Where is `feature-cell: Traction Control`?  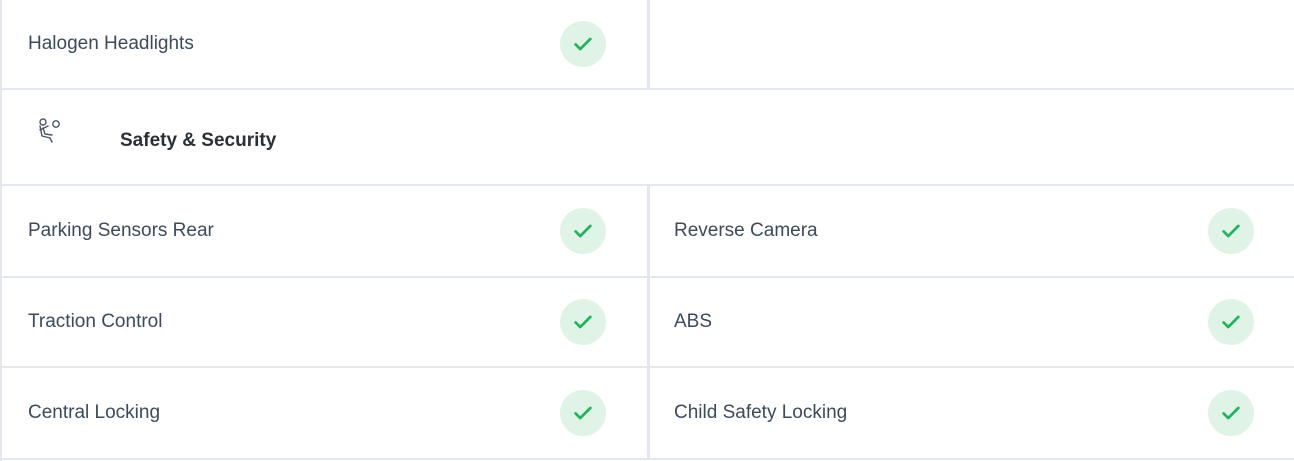
feature-cell: Traction Control is located at coordinates (326, 322).